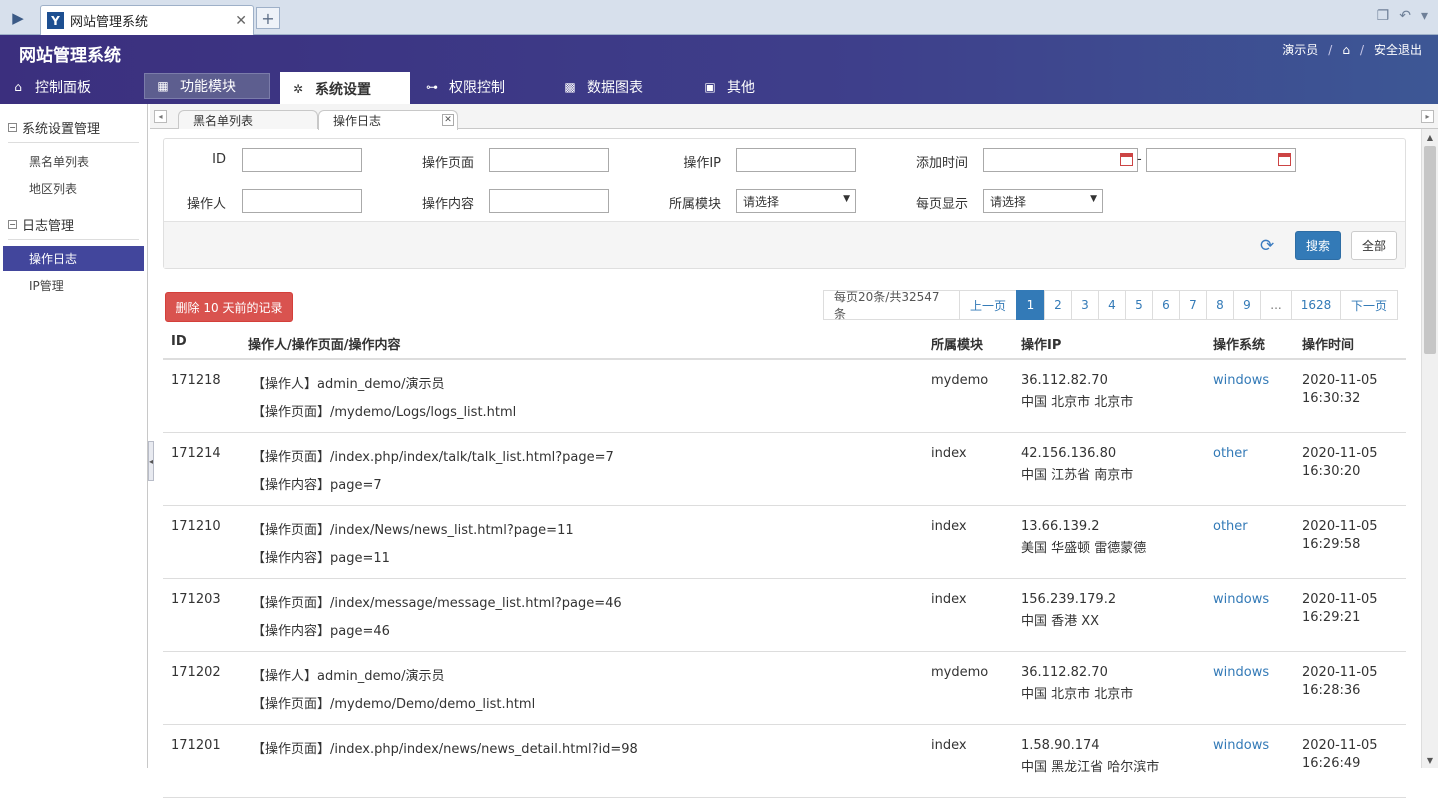  I want to click on cell-location: 美国 华盛顿 雷德蒙德, so click(1084, 548).